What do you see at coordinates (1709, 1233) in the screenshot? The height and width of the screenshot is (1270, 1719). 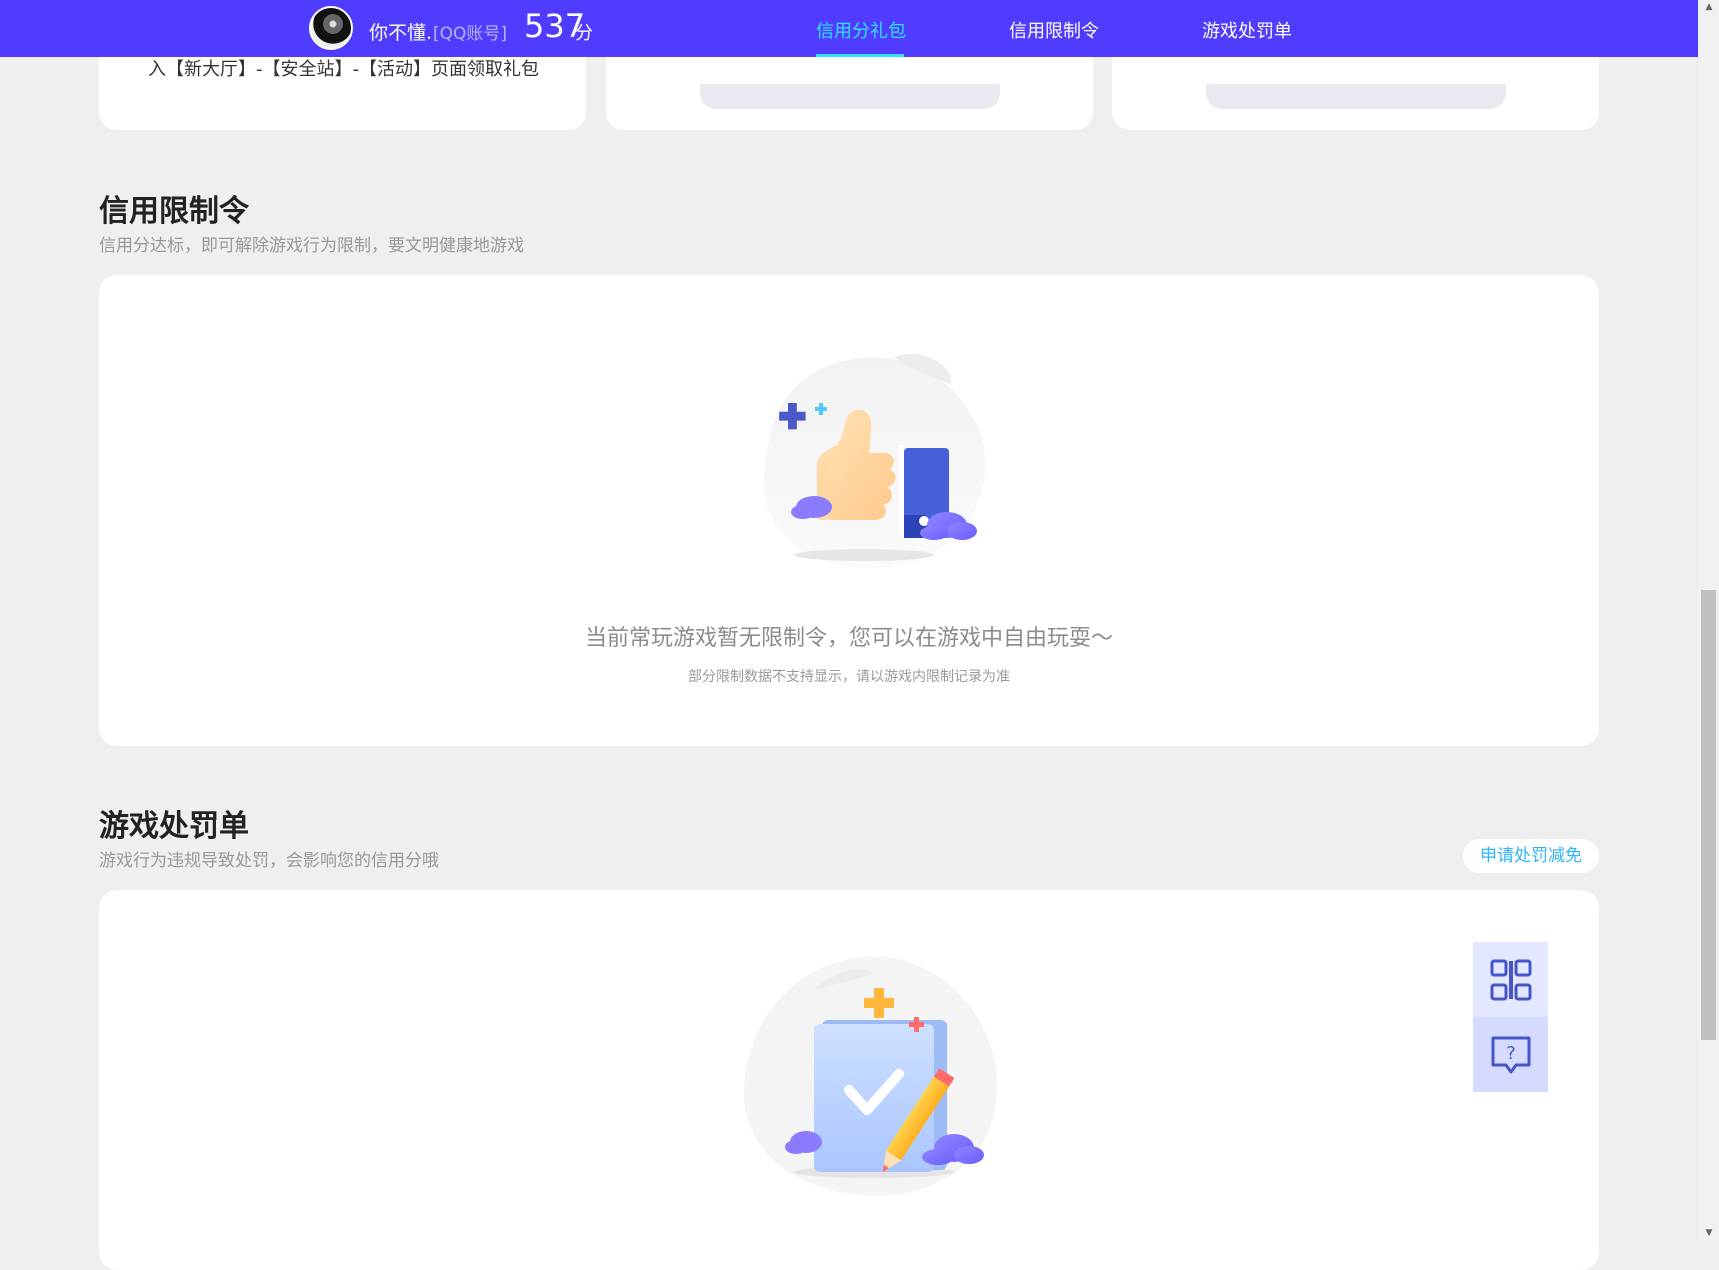 I see `scroll-down-arrow: ▼` at bounding box center [1709, 1233].